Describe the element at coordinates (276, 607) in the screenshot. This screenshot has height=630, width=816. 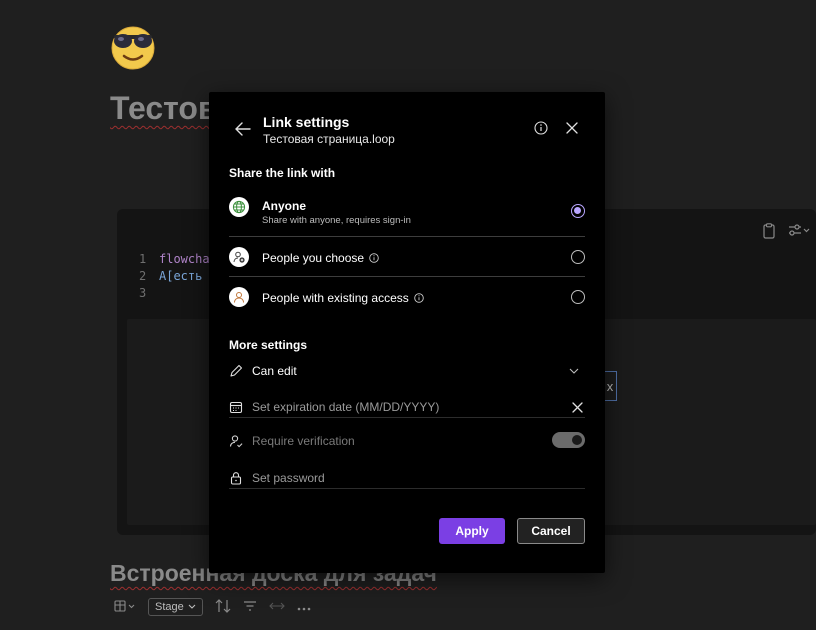
I see `expand-icon` at that location.